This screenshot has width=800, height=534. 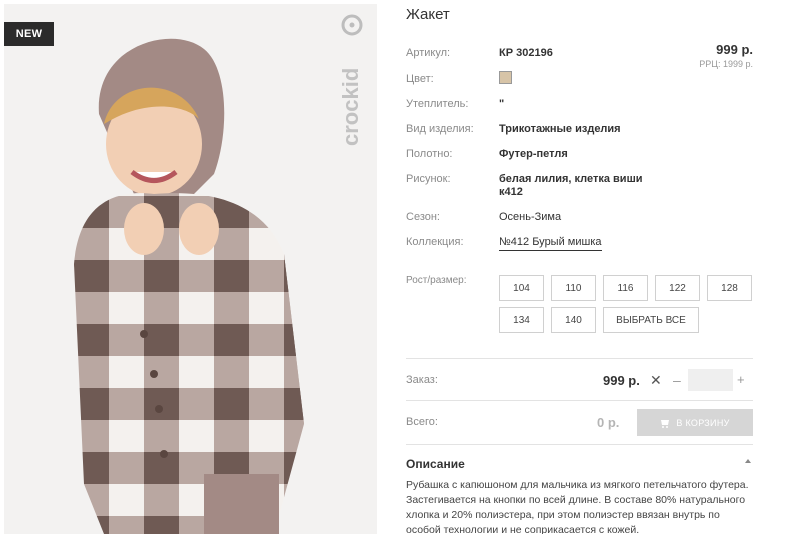 What do you see at coordinates (608, 422) in the screenshot?
I see `total-value: 0 р.` at bounding box center [608, 422].